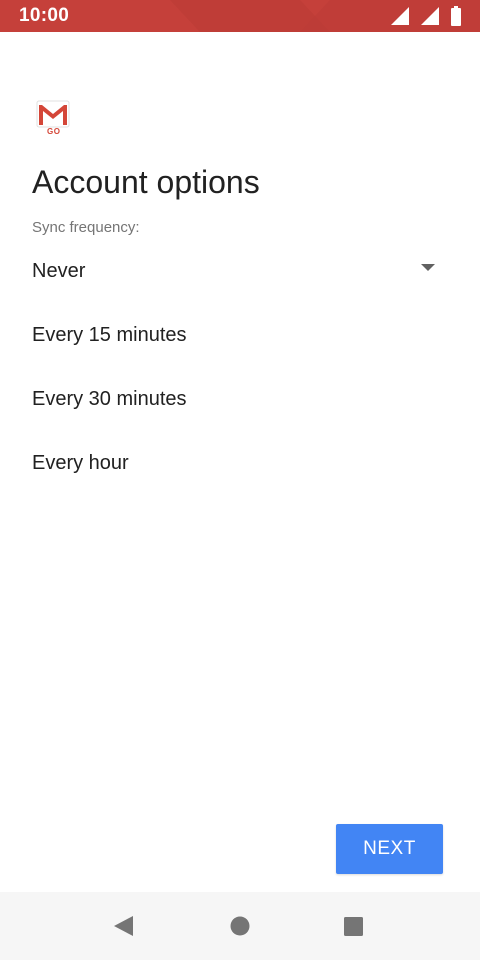 Image resolution: width=480 pixels, height=965 pixels. What do you see at coordinates (456, 16) in the screenshot?
I see `battery-icon` at bounding box center [456, 16].